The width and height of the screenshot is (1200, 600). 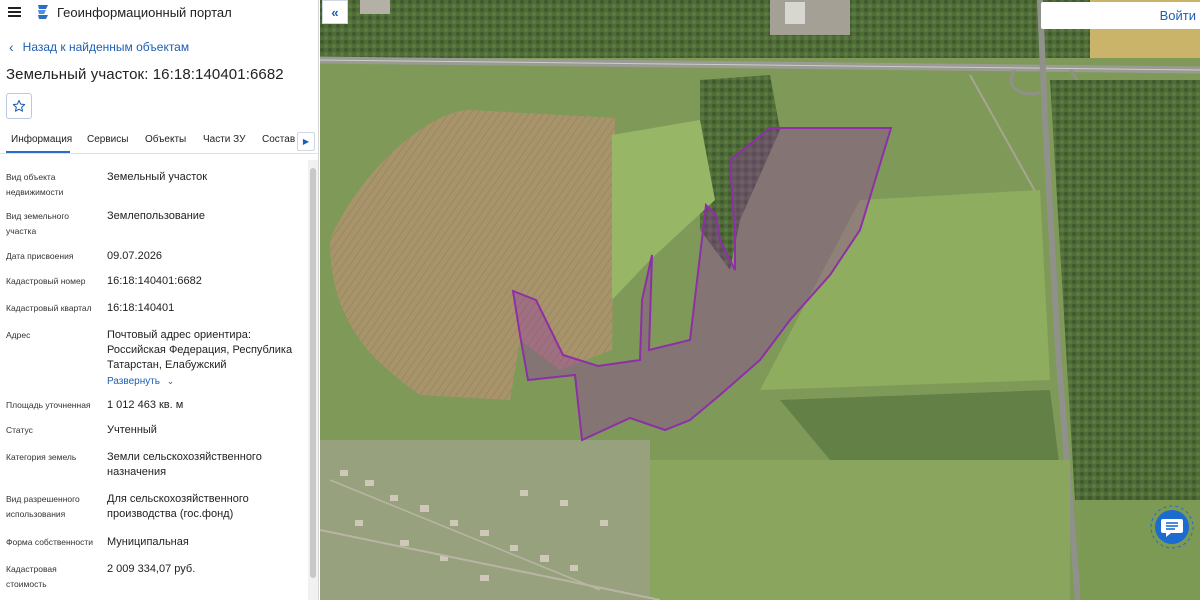 What do you see at coordinates (38, 152) in the screenshot?
I see `active-tab-indicator` at bounding box center [38, 152].